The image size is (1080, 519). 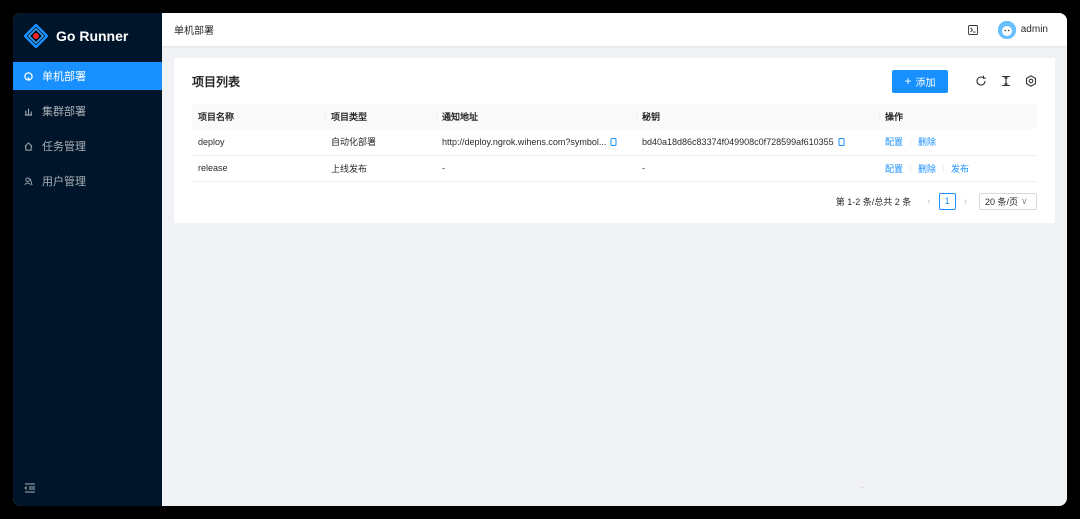 I want to click on terminal-icon, so click(x=972, y=29).